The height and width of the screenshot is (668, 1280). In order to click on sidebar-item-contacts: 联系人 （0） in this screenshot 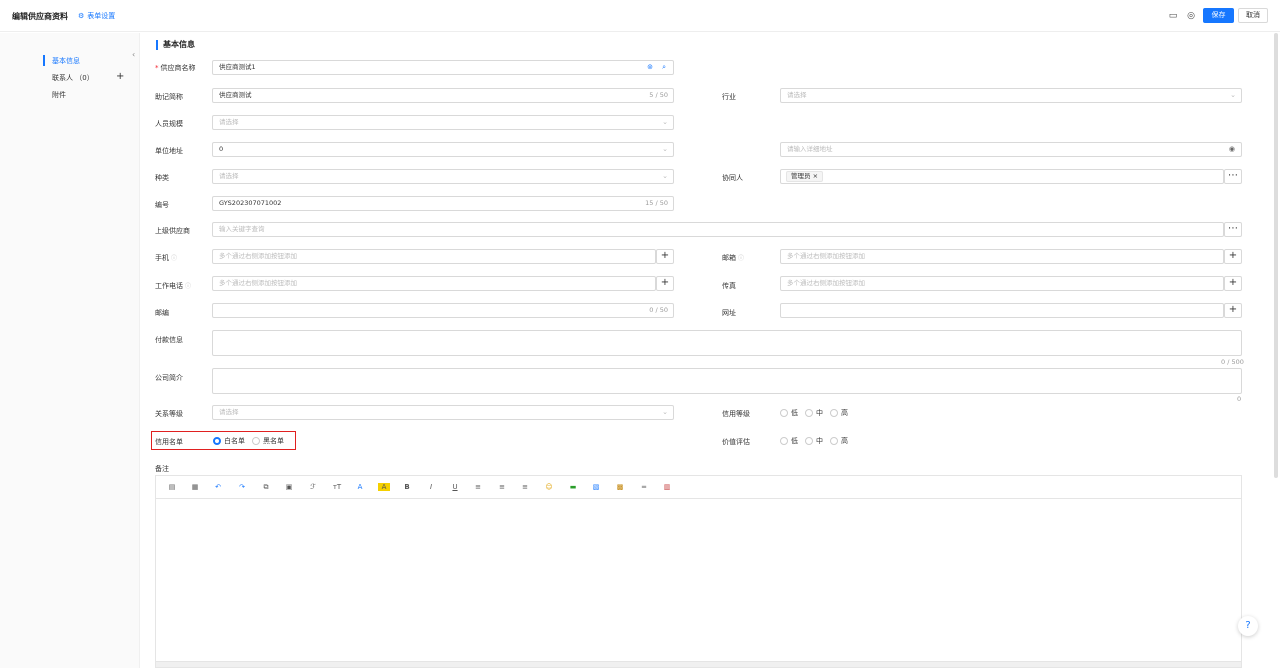, I will do `click(73, 78)`.